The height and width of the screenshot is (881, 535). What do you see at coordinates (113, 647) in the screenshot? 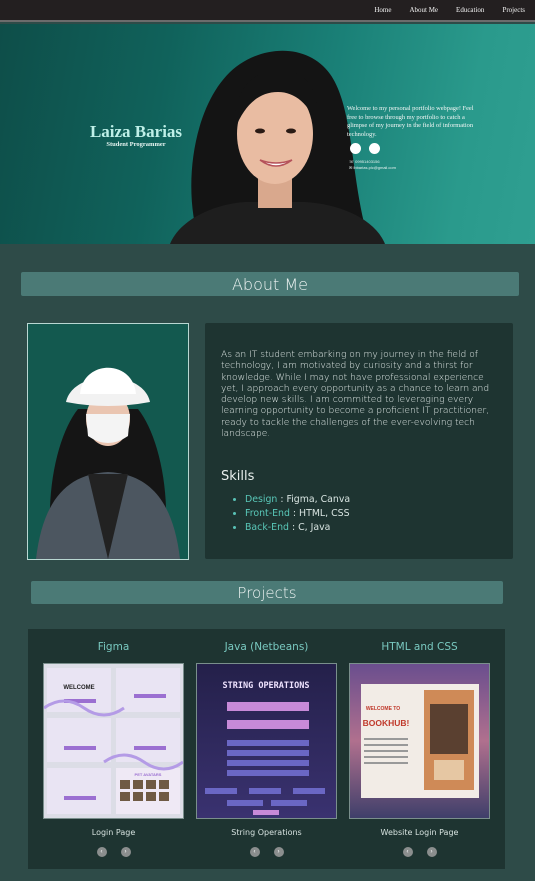
I see `project-title: Figma` at bounding box center [113, 647].